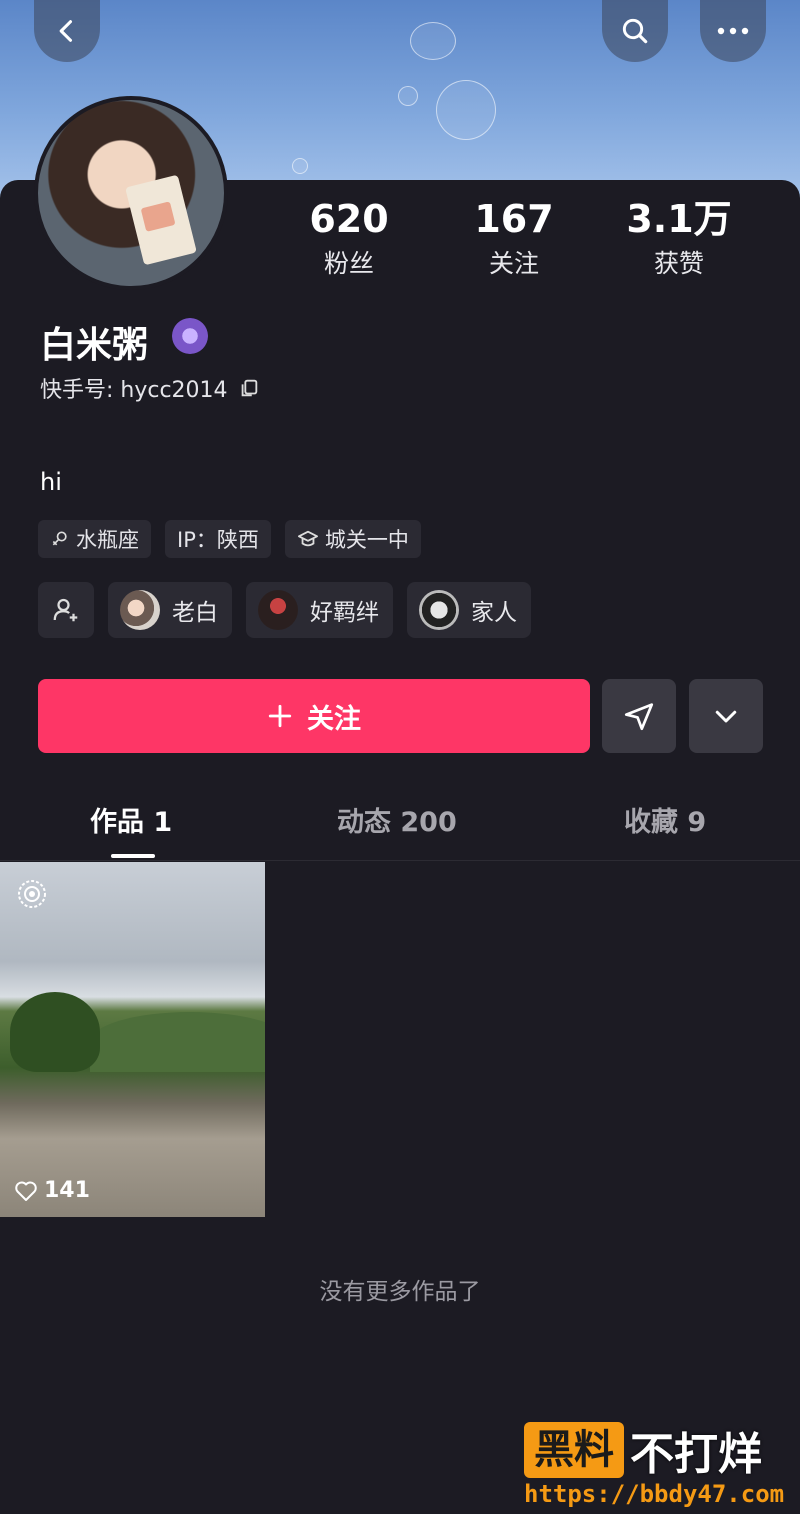 This screenshot has height=1514, width=800. What do you see at coordinates (51, 482) in the screenshot?
I see `bio-text: hi` at bounding box center [51, 482].